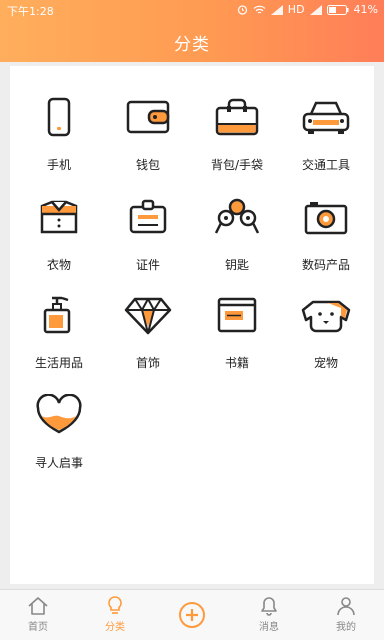 This screenshot has height=640, width=384. Describe the element at coordinates (148, 216) in the screenshot. I see `id-card-icon` at that location.